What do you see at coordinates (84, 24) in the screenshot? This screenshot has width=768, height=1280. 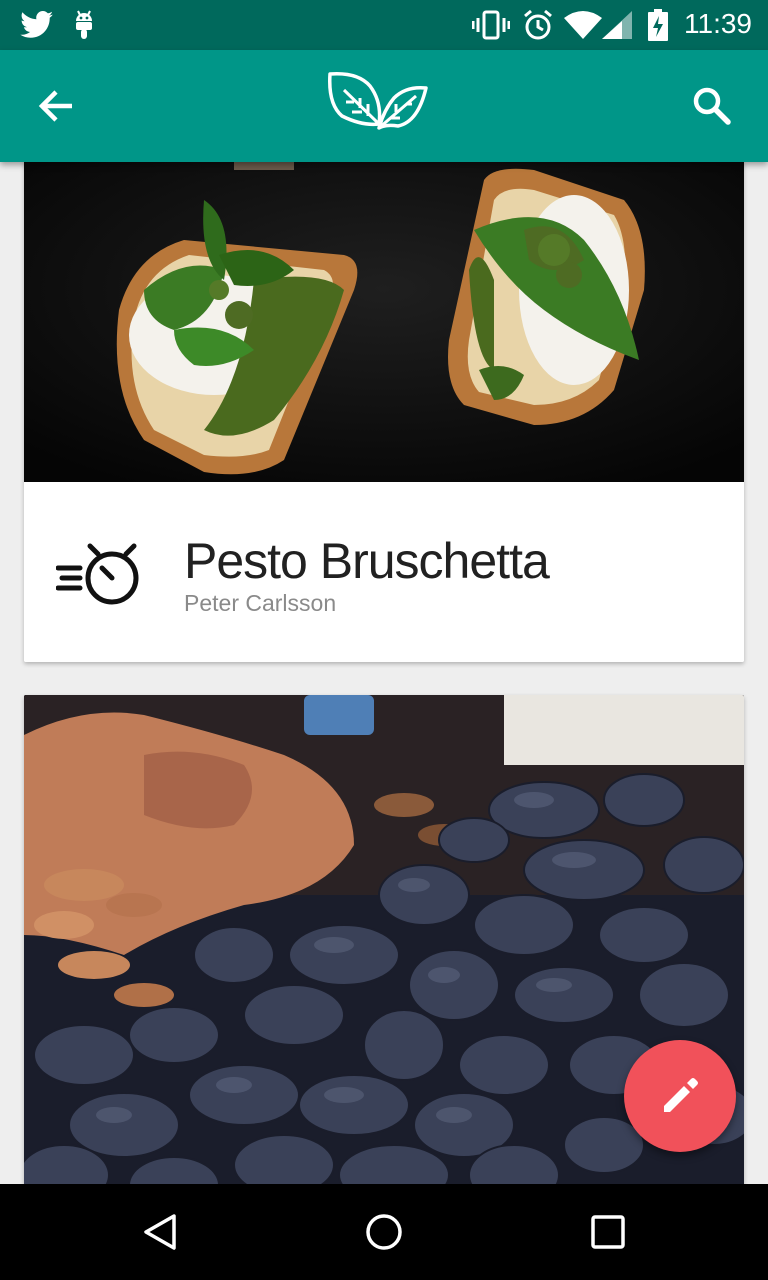 I see `android-icon` at bounding box center [84, 24].